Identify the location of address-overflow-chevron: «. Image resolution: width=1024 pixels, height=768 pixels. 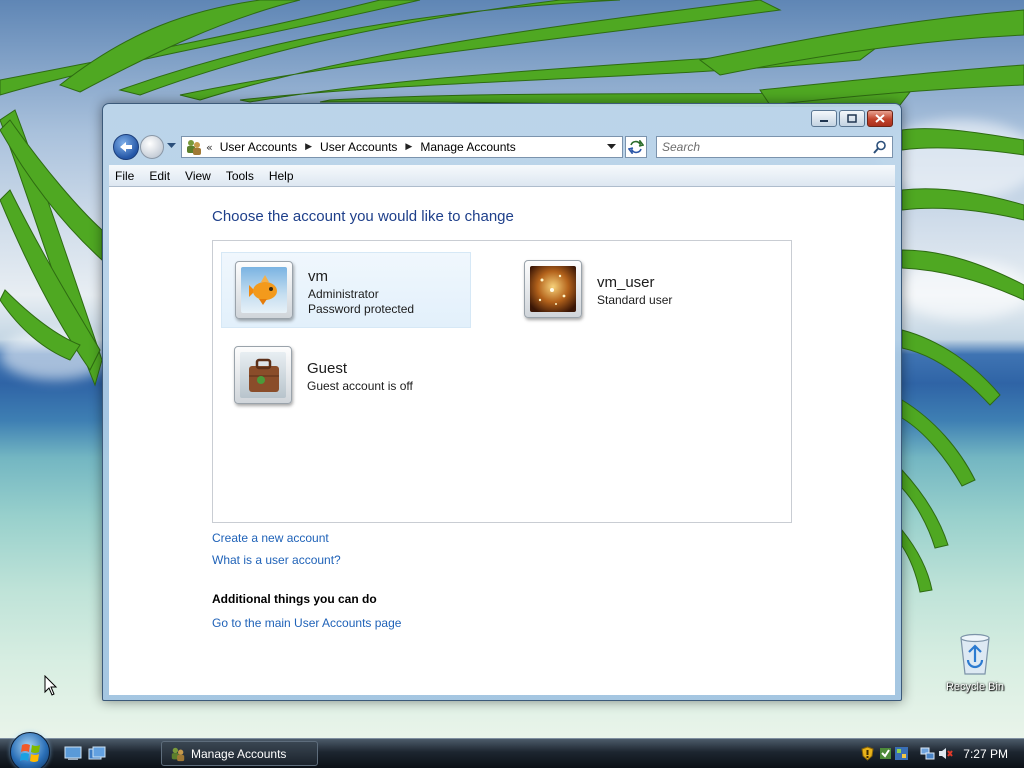
(209, 147).